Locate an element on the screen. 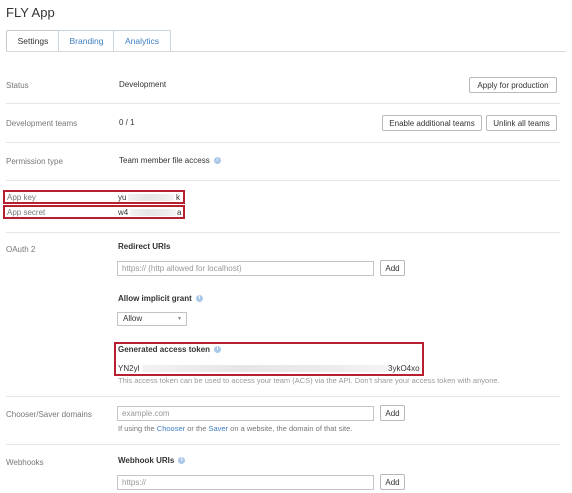 This screenshot has width=572, height=493. token-prefix: YN2yl is located at coordinates (129, 368).